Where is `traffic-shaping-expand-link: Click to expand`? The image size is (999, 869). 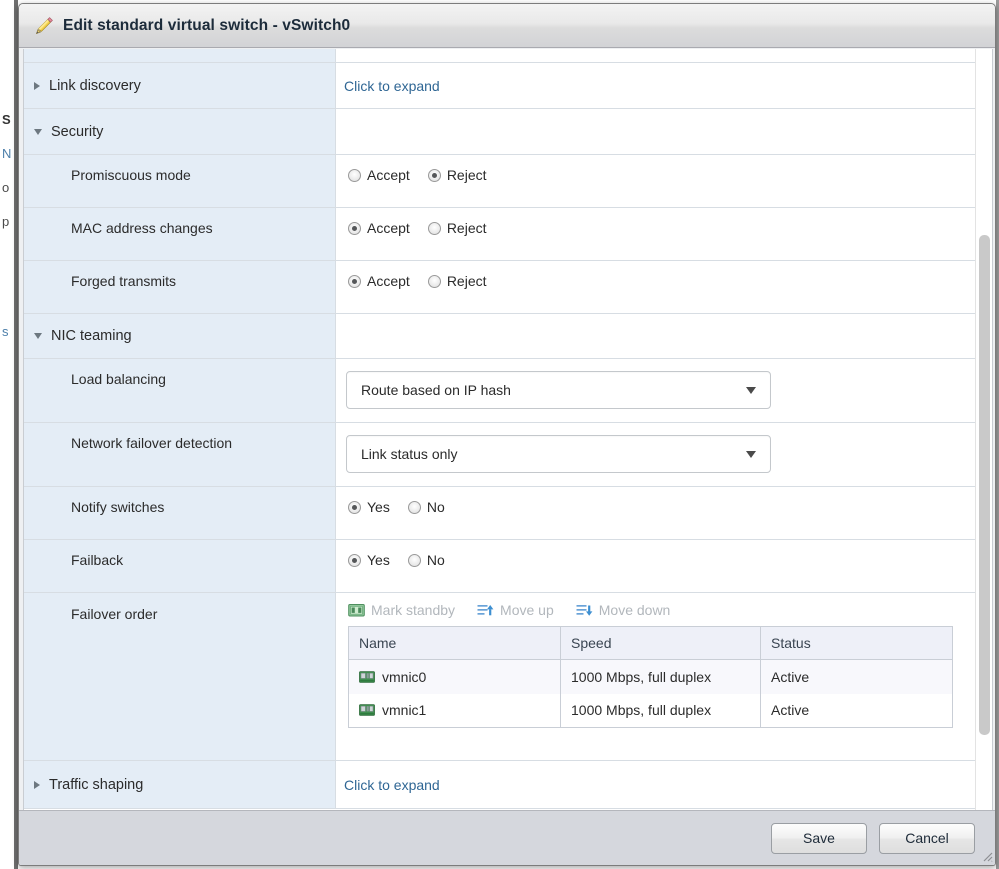 traffic-shaping-expand-link: Click to expand is located at coordinates (392, 785).